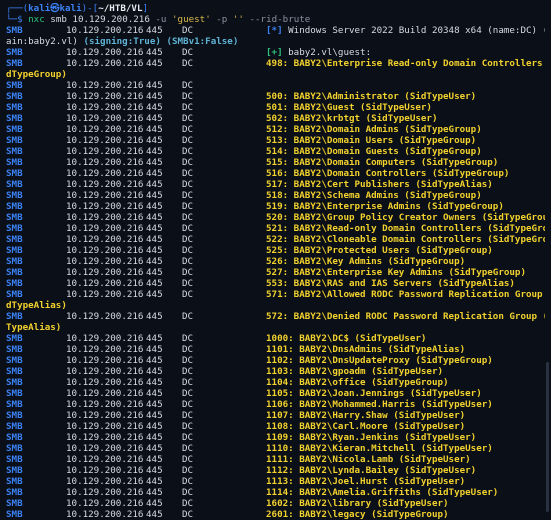 This screenshot has width=551, height=520. What do you see at coordinates (366, 261) in the screenshot?
I see `rid-entry: 526: BABY2\Key Admins (SidTypeGroup)` at bounding box center [366, 261].